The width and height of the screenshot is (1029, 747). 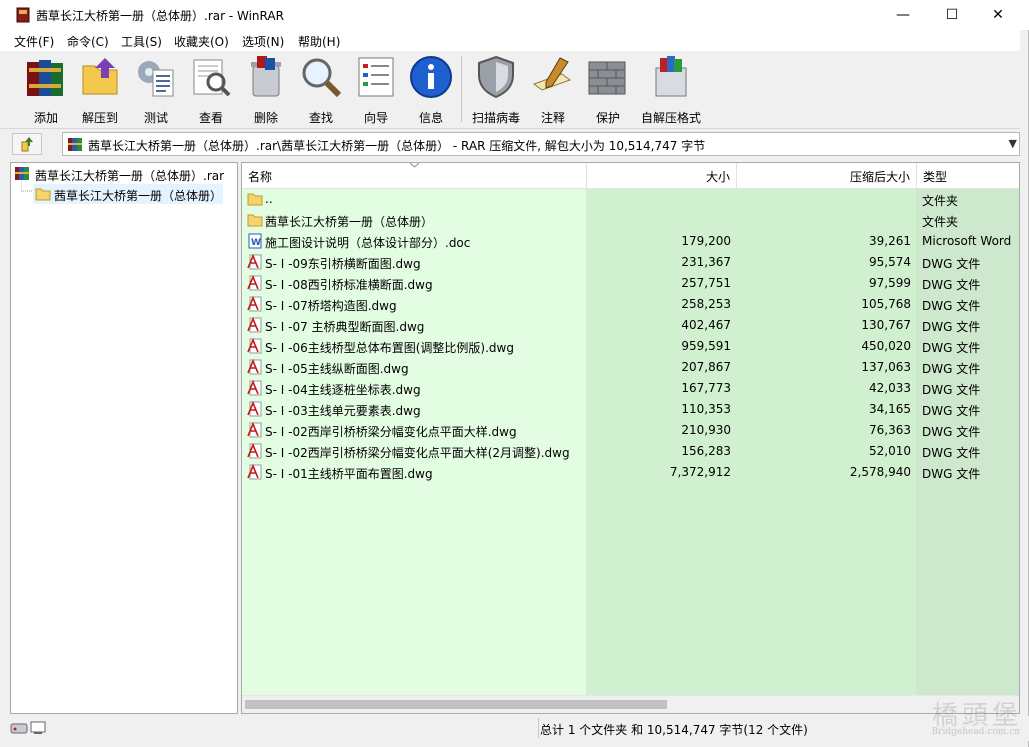 What do you see at coordinates (23, 15) in the screenshot?
I see `winrar-app-icon` at bounding box center [23, 15].